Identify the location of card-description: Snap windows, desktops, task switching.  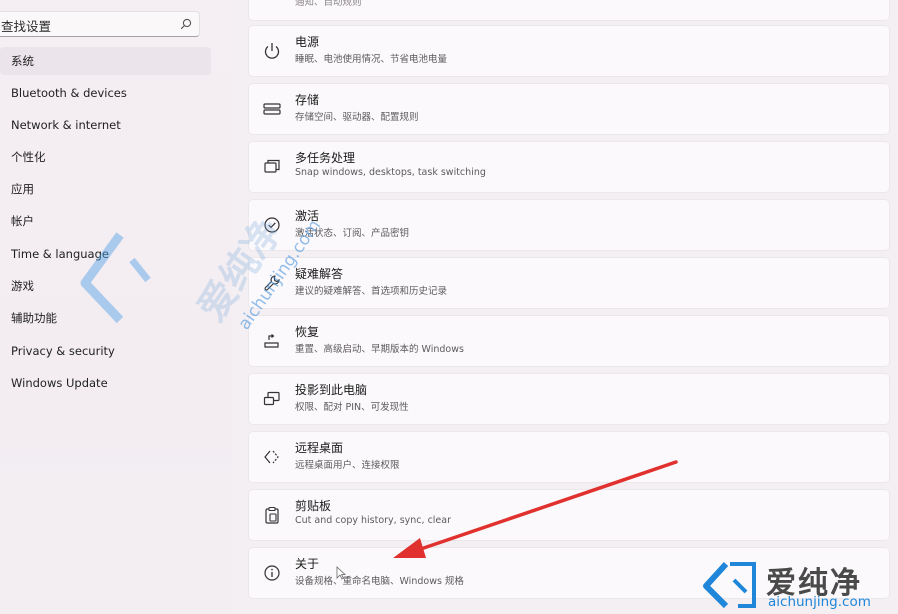
(390, 172).